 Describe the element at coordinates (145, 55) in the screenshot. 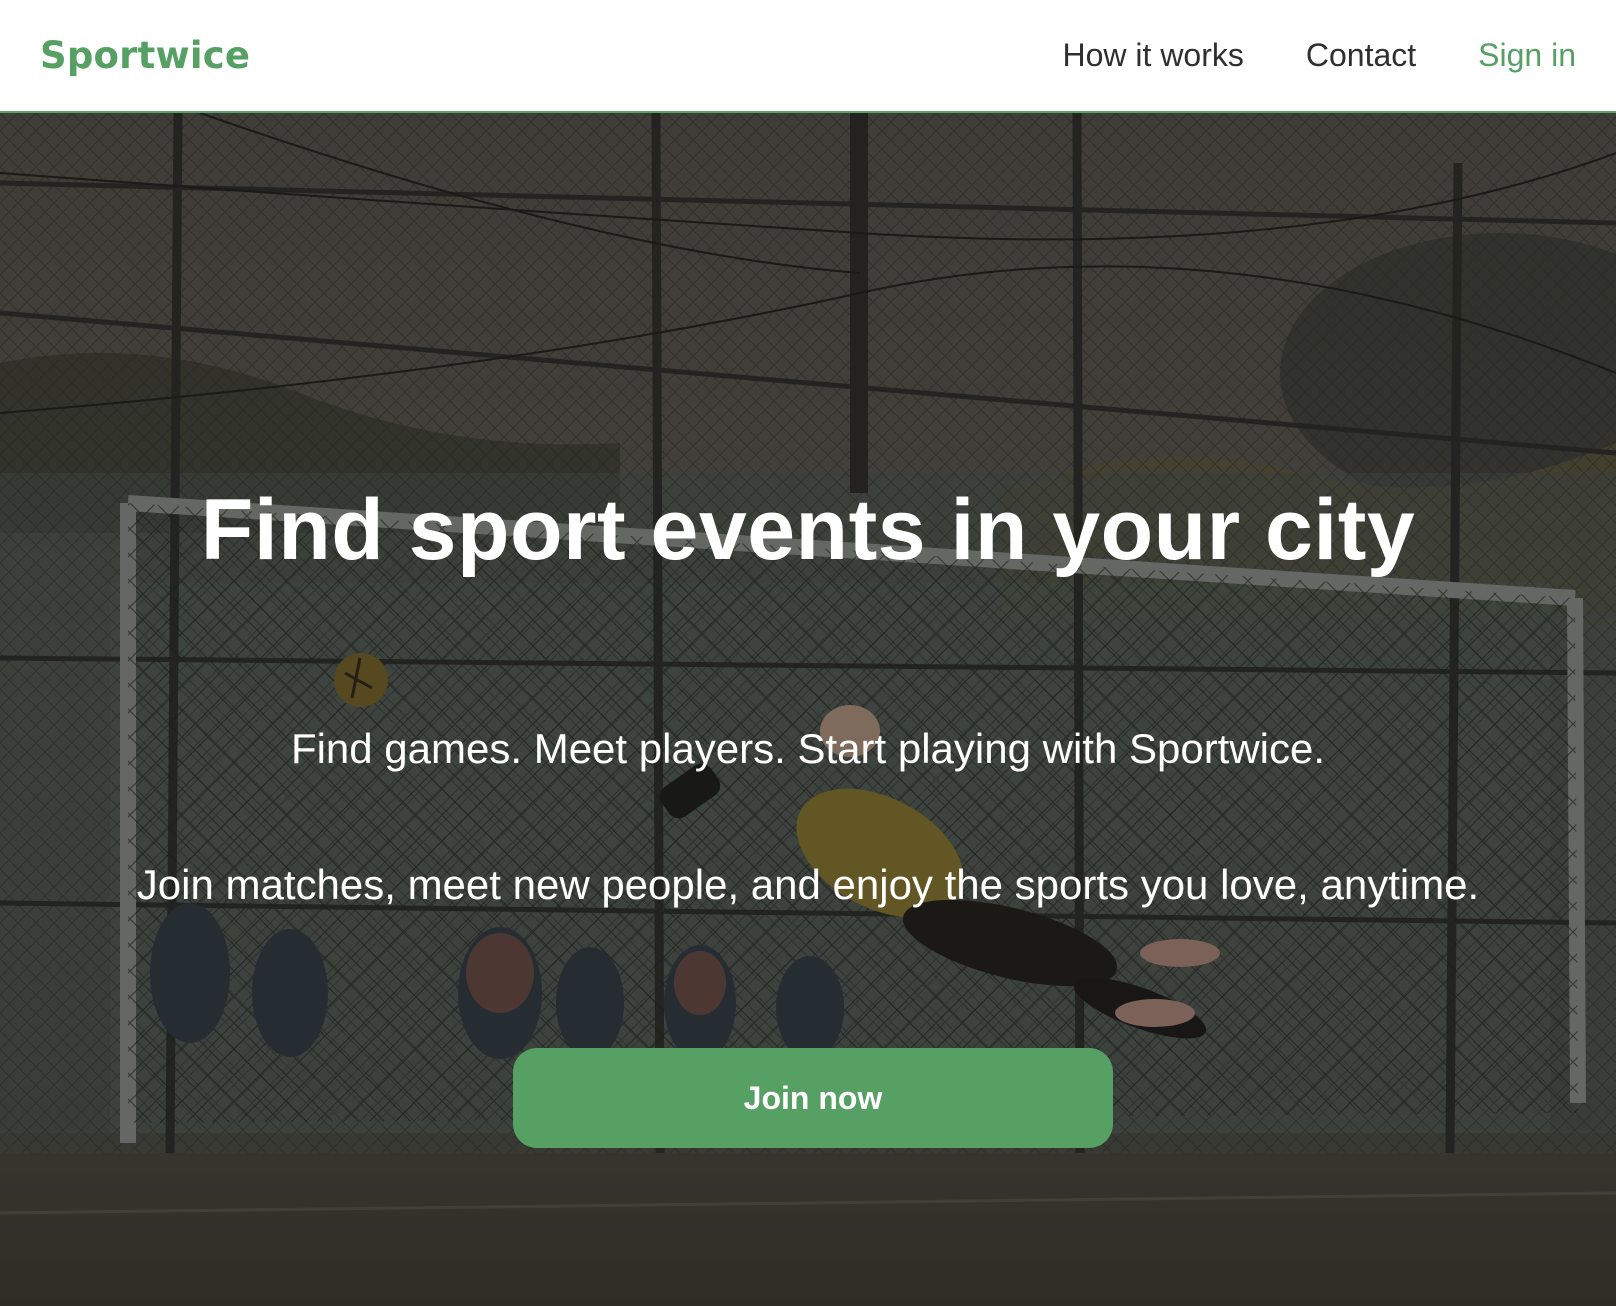

I see `brand-logo-link: Sportwice` at that location.